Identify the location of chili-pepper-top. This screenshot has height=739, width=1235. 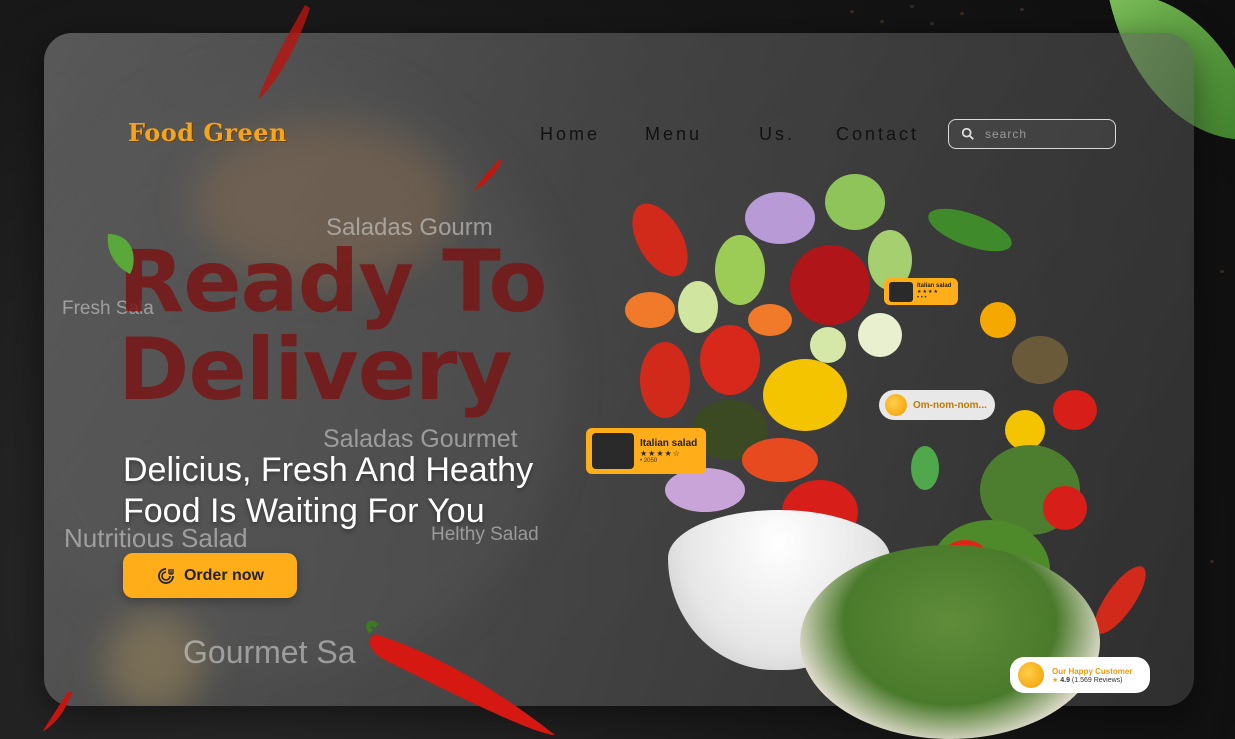
(284, 52).